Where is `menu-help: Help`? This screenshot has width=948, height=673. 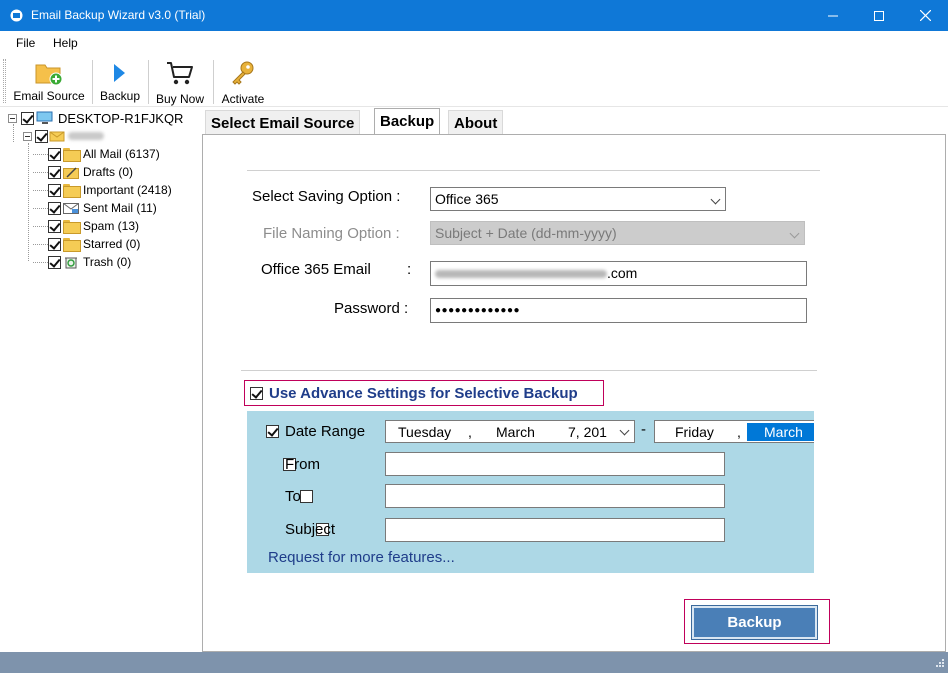 menu-help: Help is located at coordinates (65, 43).